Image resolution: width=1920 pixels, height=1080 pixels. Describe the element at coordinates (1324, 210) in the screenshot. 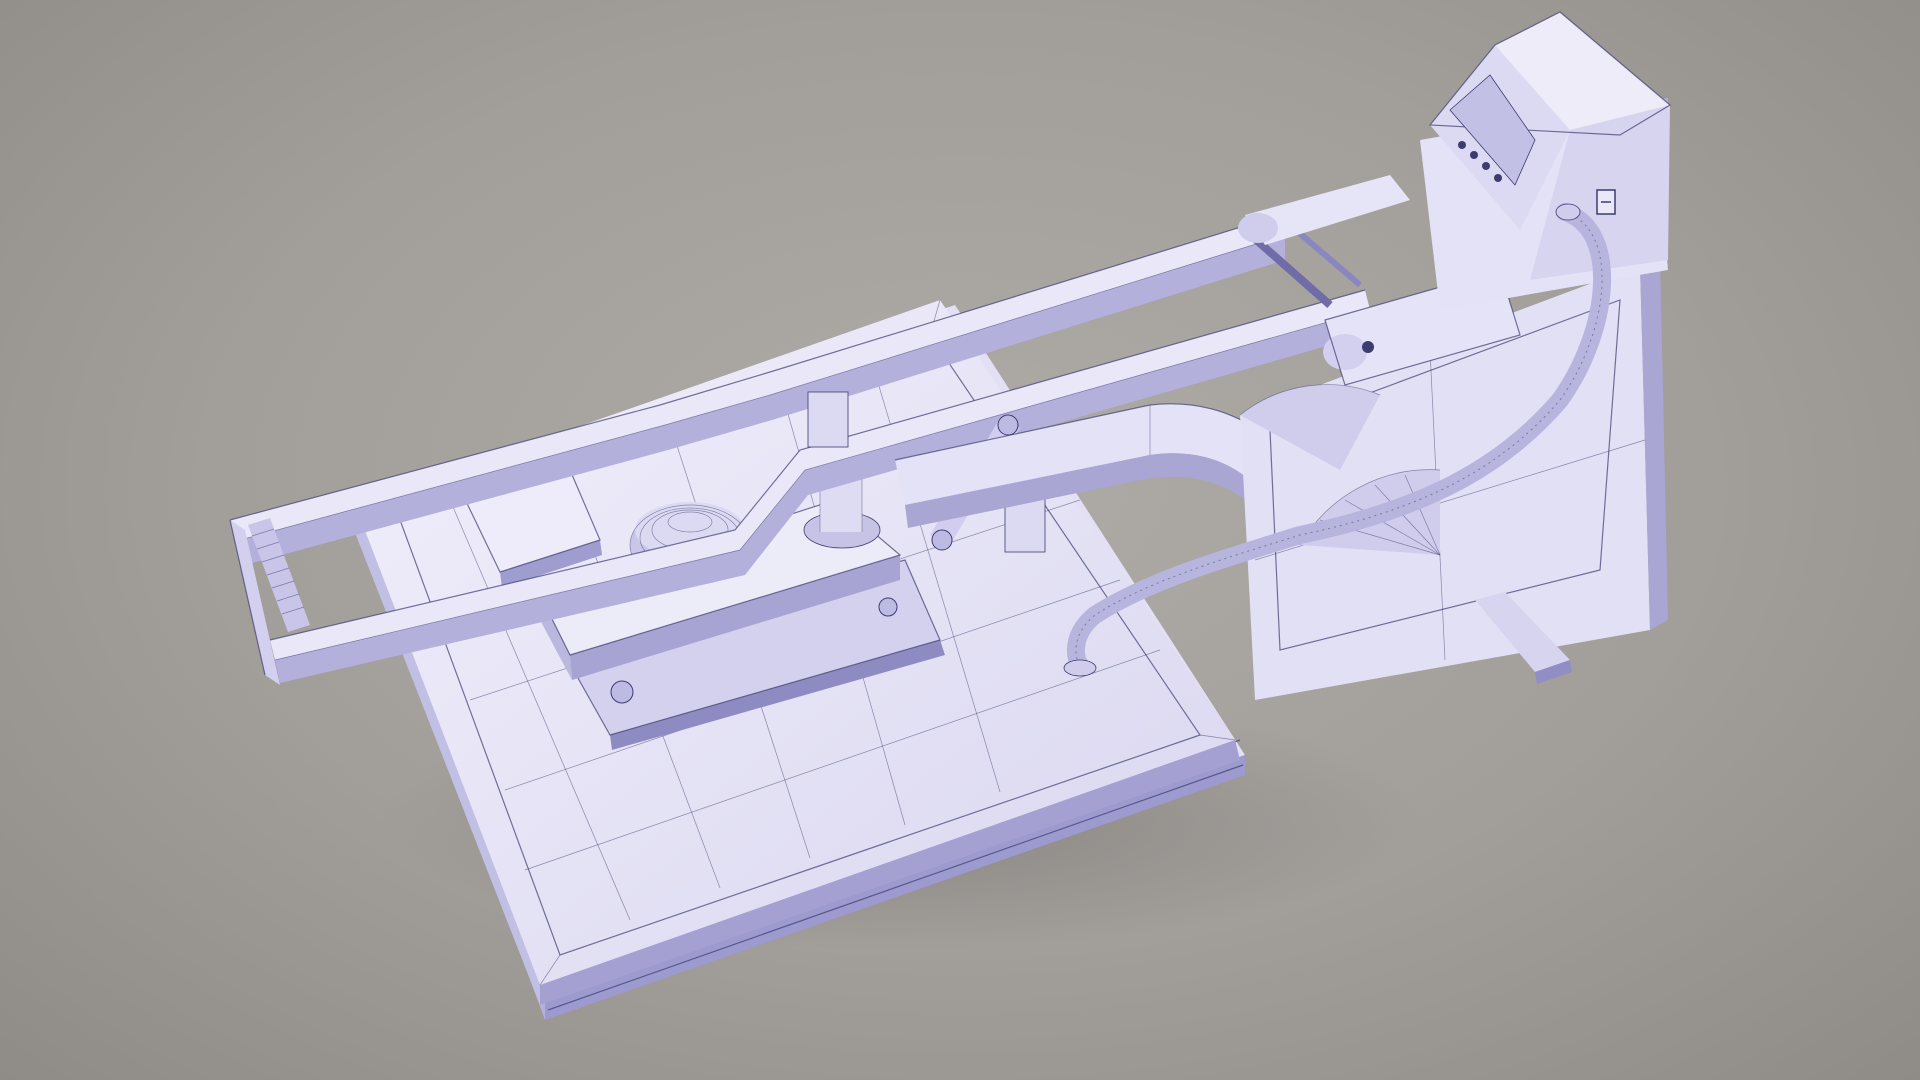

I see `top-rail` at that location.